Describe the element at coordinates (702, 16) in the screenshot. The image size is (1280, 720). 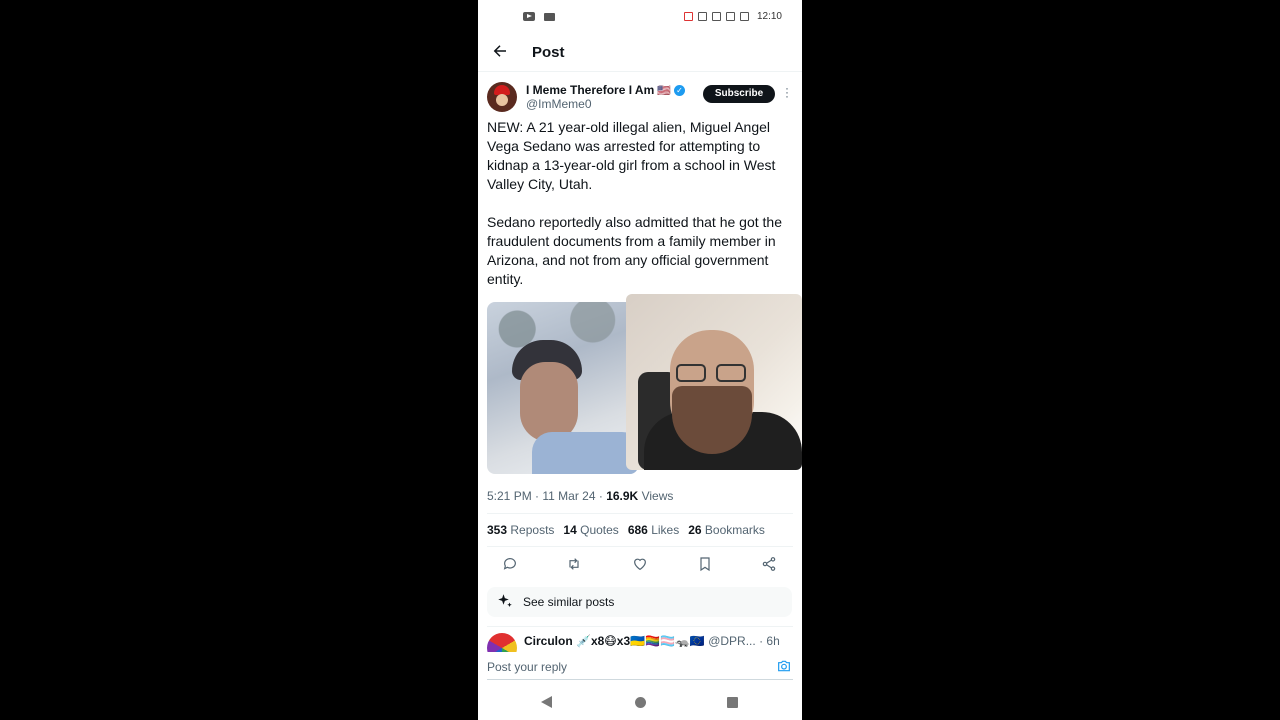
I see `vibrate-icon` at that location.